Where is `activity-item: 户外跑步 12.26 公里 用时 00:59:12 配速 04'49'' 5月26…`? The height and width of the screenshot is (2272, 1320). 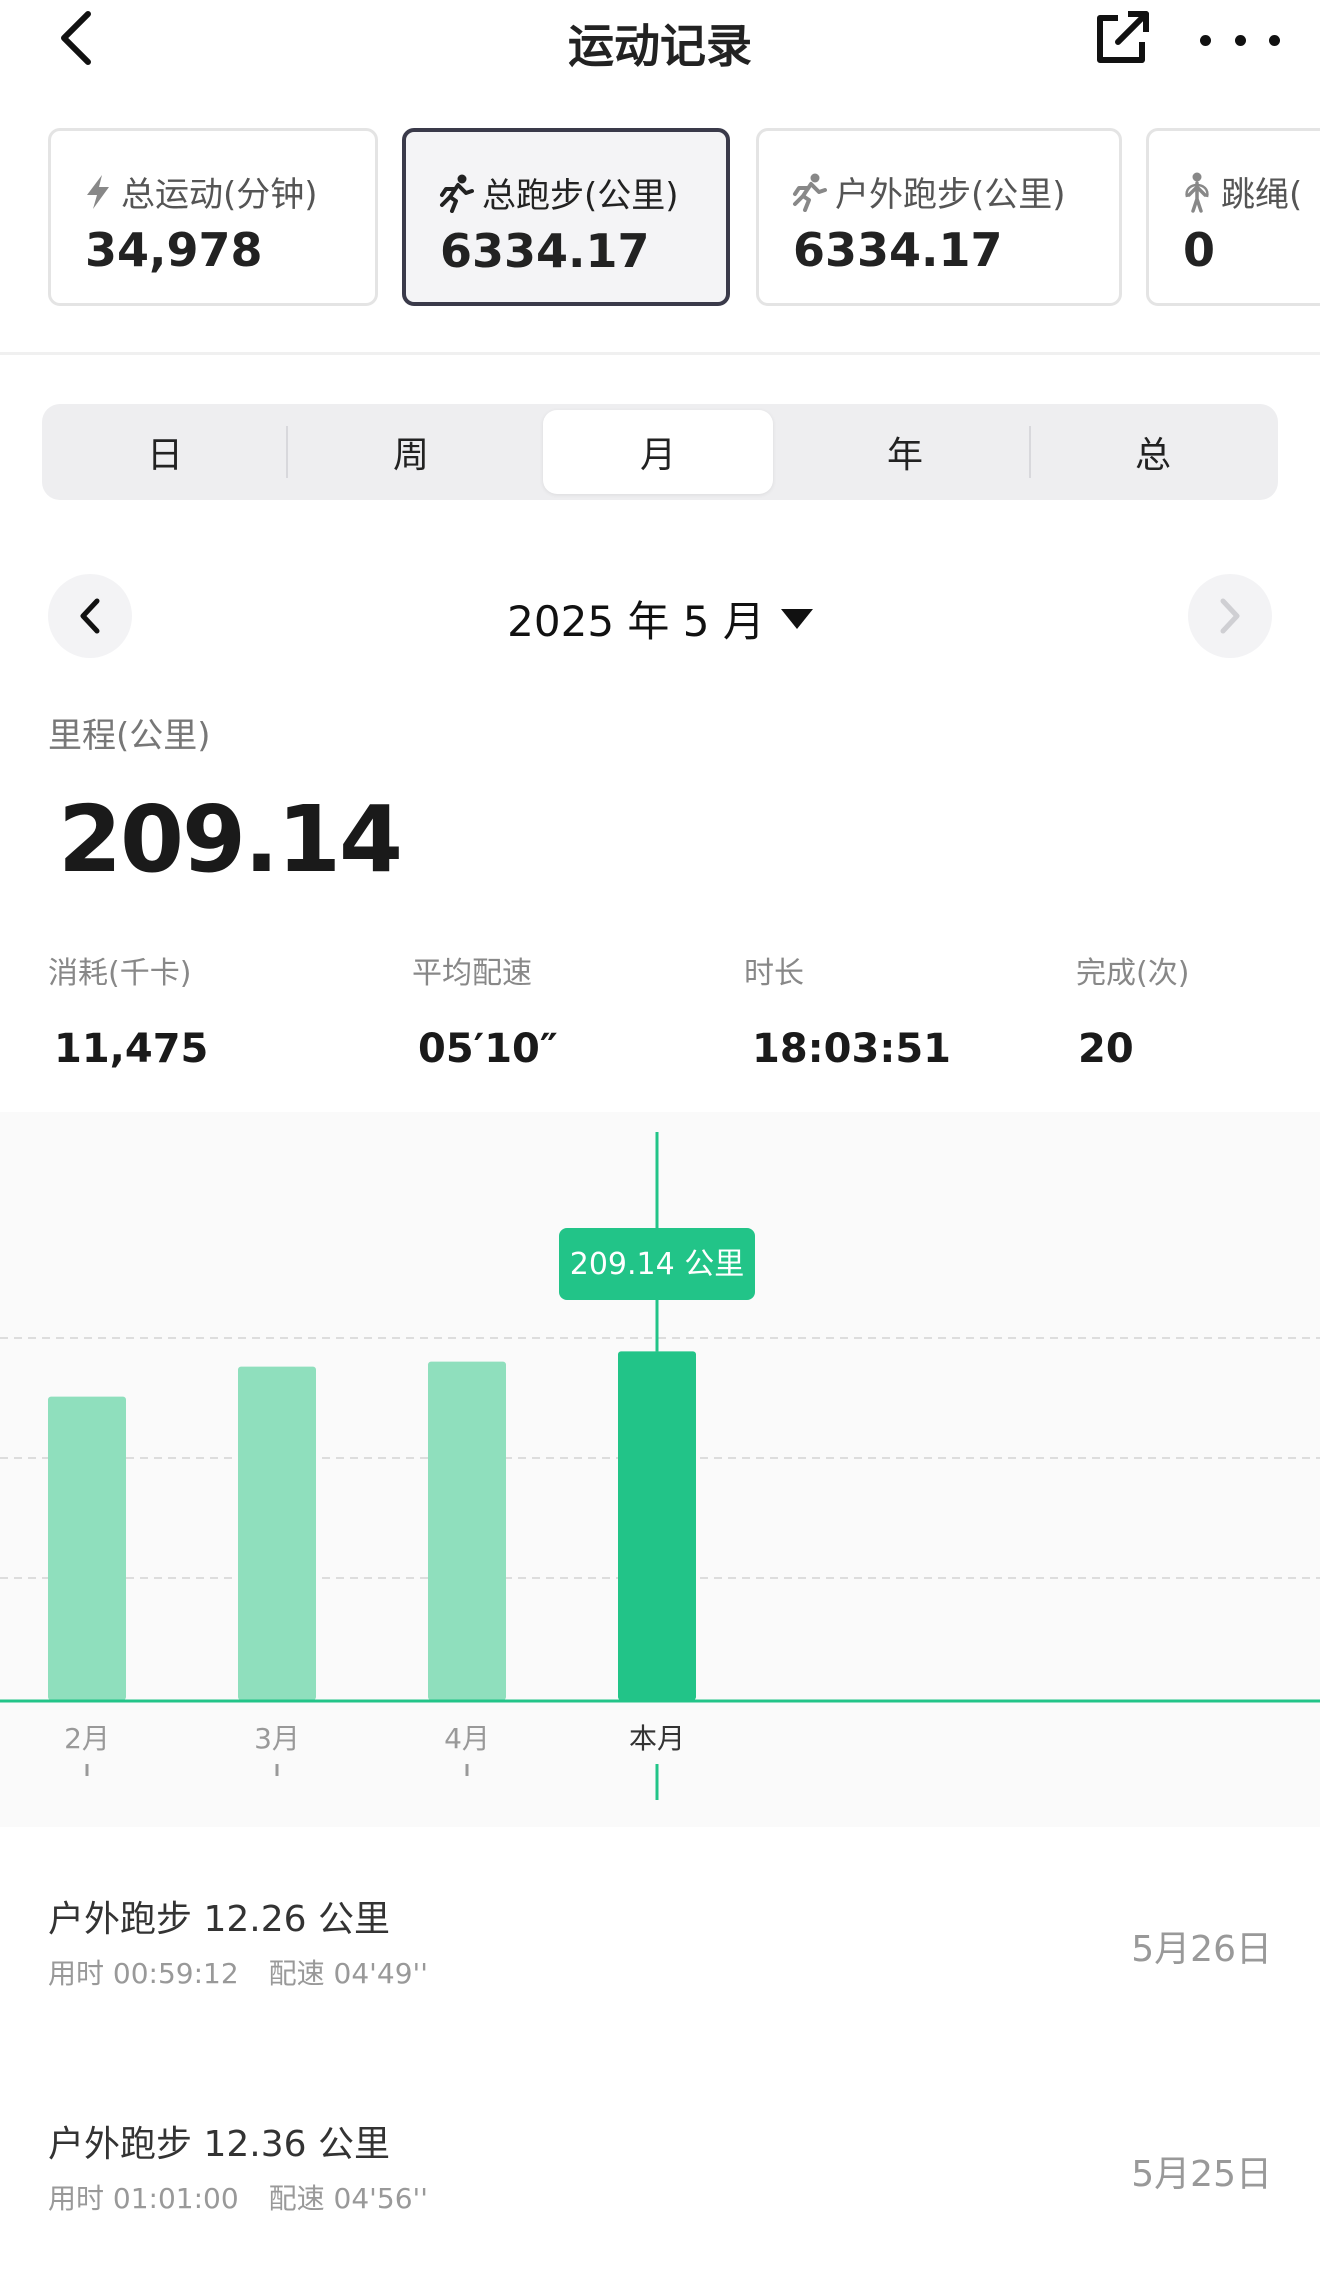 activity-item: 户外跑步 12.26 公里 用时 00:59:12 配速 04'49'' 5月26… is located at coordinates (660, 1965).